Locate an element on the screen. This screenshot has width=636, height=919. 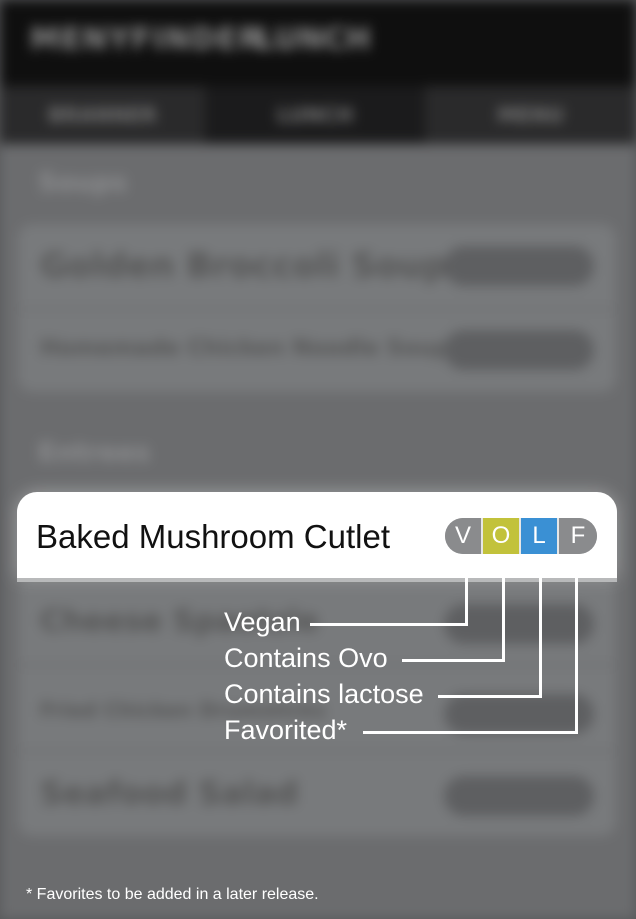
list-item: Golden Broccoli Soup is located at coordinates (317, 267).